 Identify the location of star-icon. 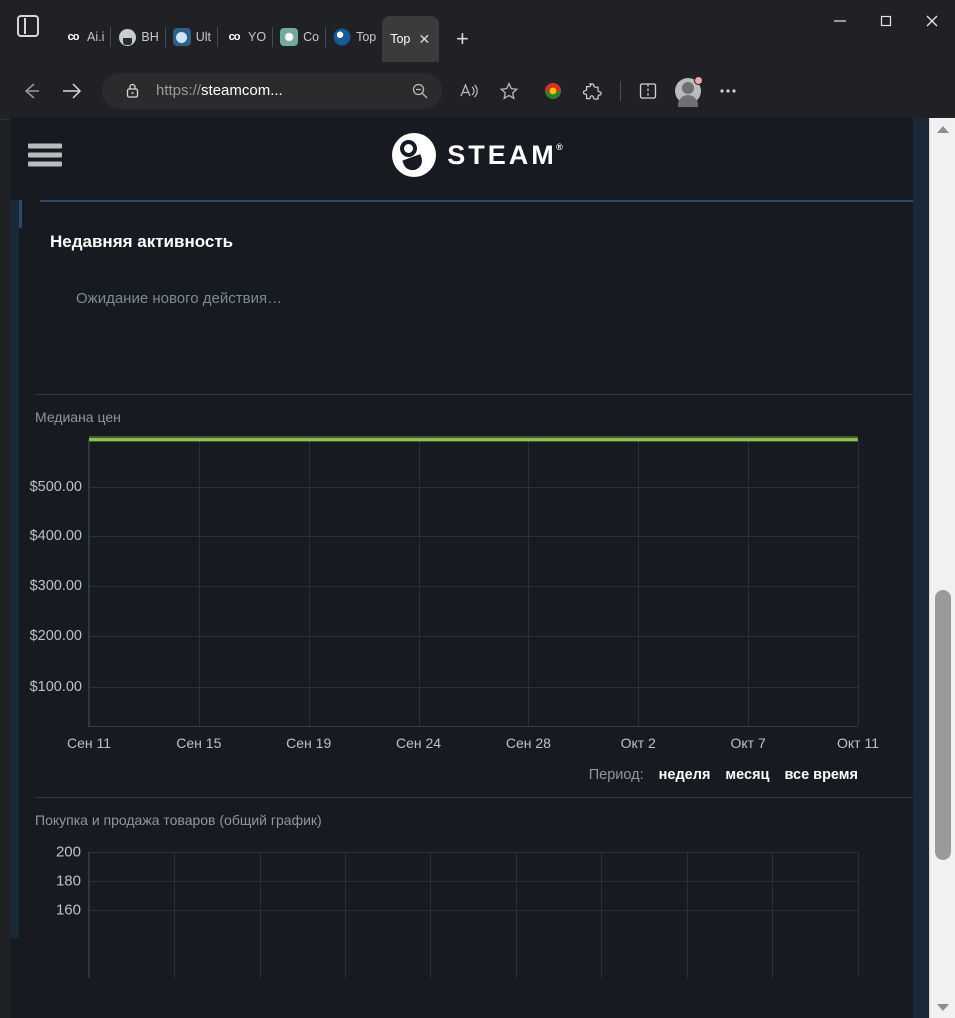
(509, 91).